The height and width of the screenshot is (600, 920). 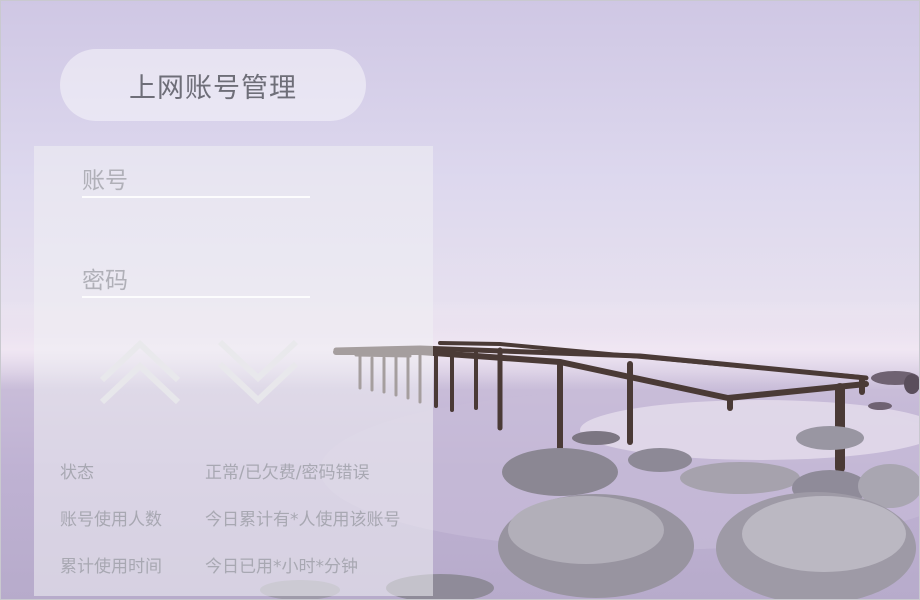 I want to click on title-pill: 上网账号管理, so click(x=213, y=85).